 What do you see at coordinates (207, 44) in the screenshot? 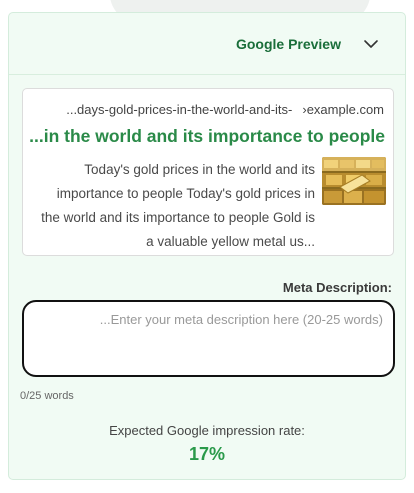
I see `panel-header: Google Preview` at bounding box center [207, 44].